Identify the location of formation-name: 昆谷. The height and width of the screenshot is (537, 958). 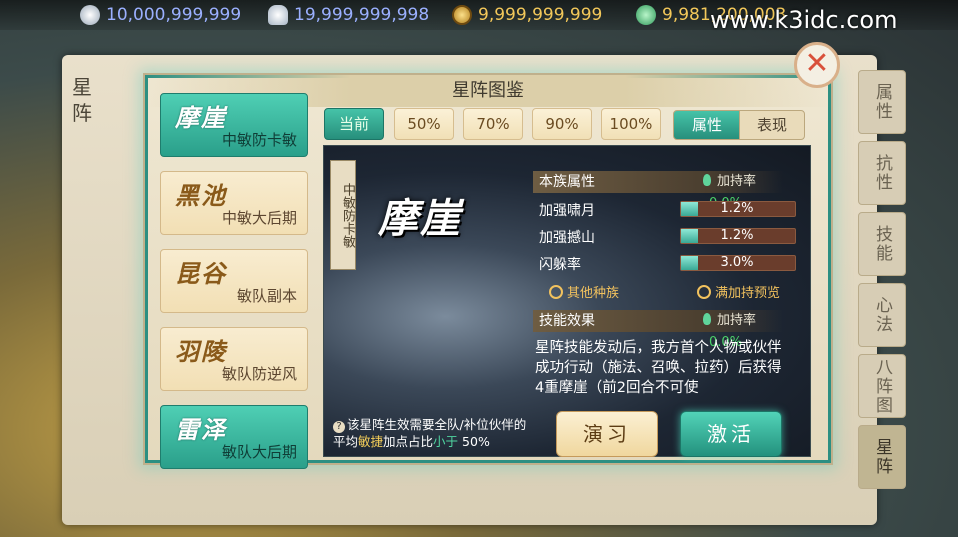
(201, 273).